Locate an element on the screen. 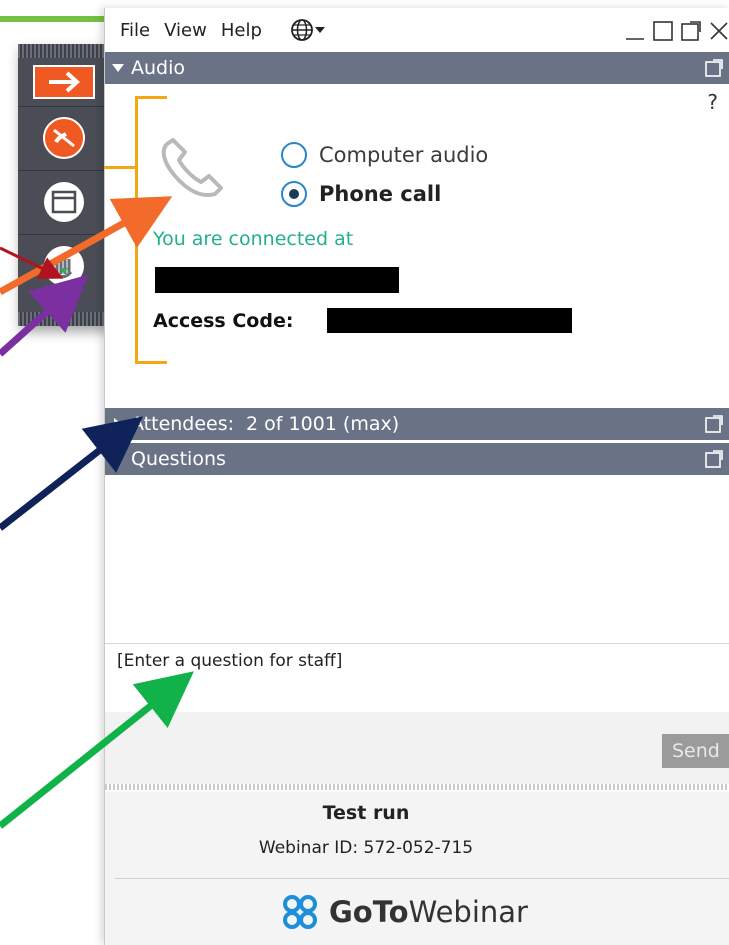 This screenshot has height=945, width=729. show-screen-button is located at coordinates (64, 202).